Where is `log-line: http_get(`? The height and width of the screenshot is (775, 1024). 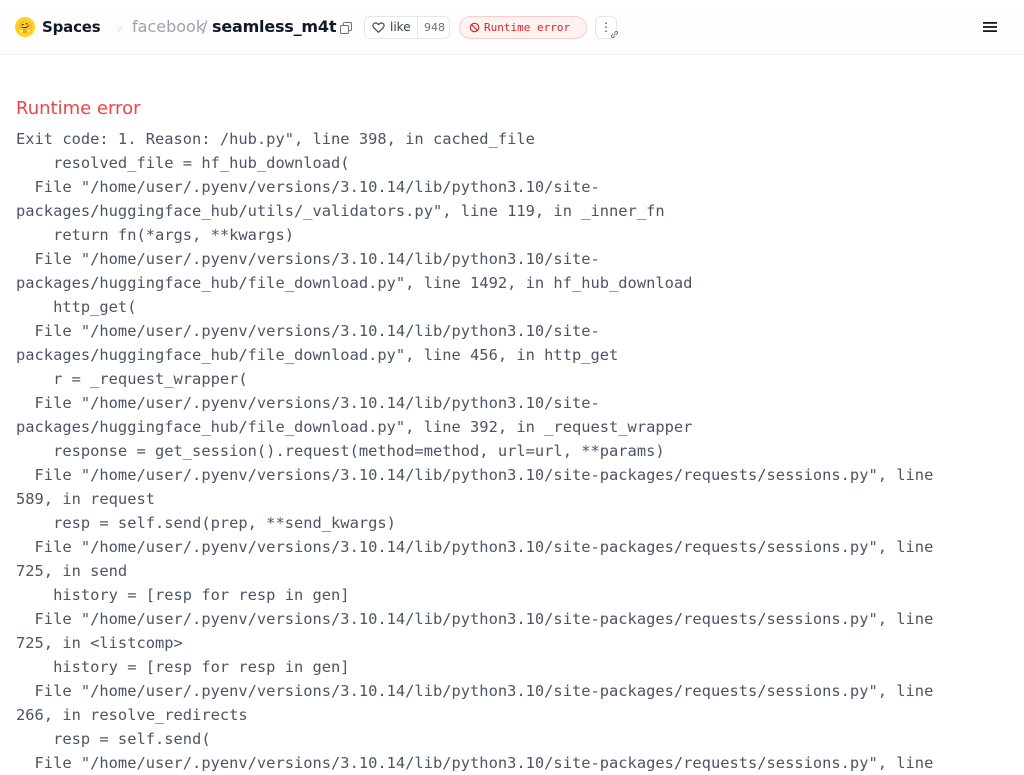
log-line: http_get( is located at coordinates (76, 307).